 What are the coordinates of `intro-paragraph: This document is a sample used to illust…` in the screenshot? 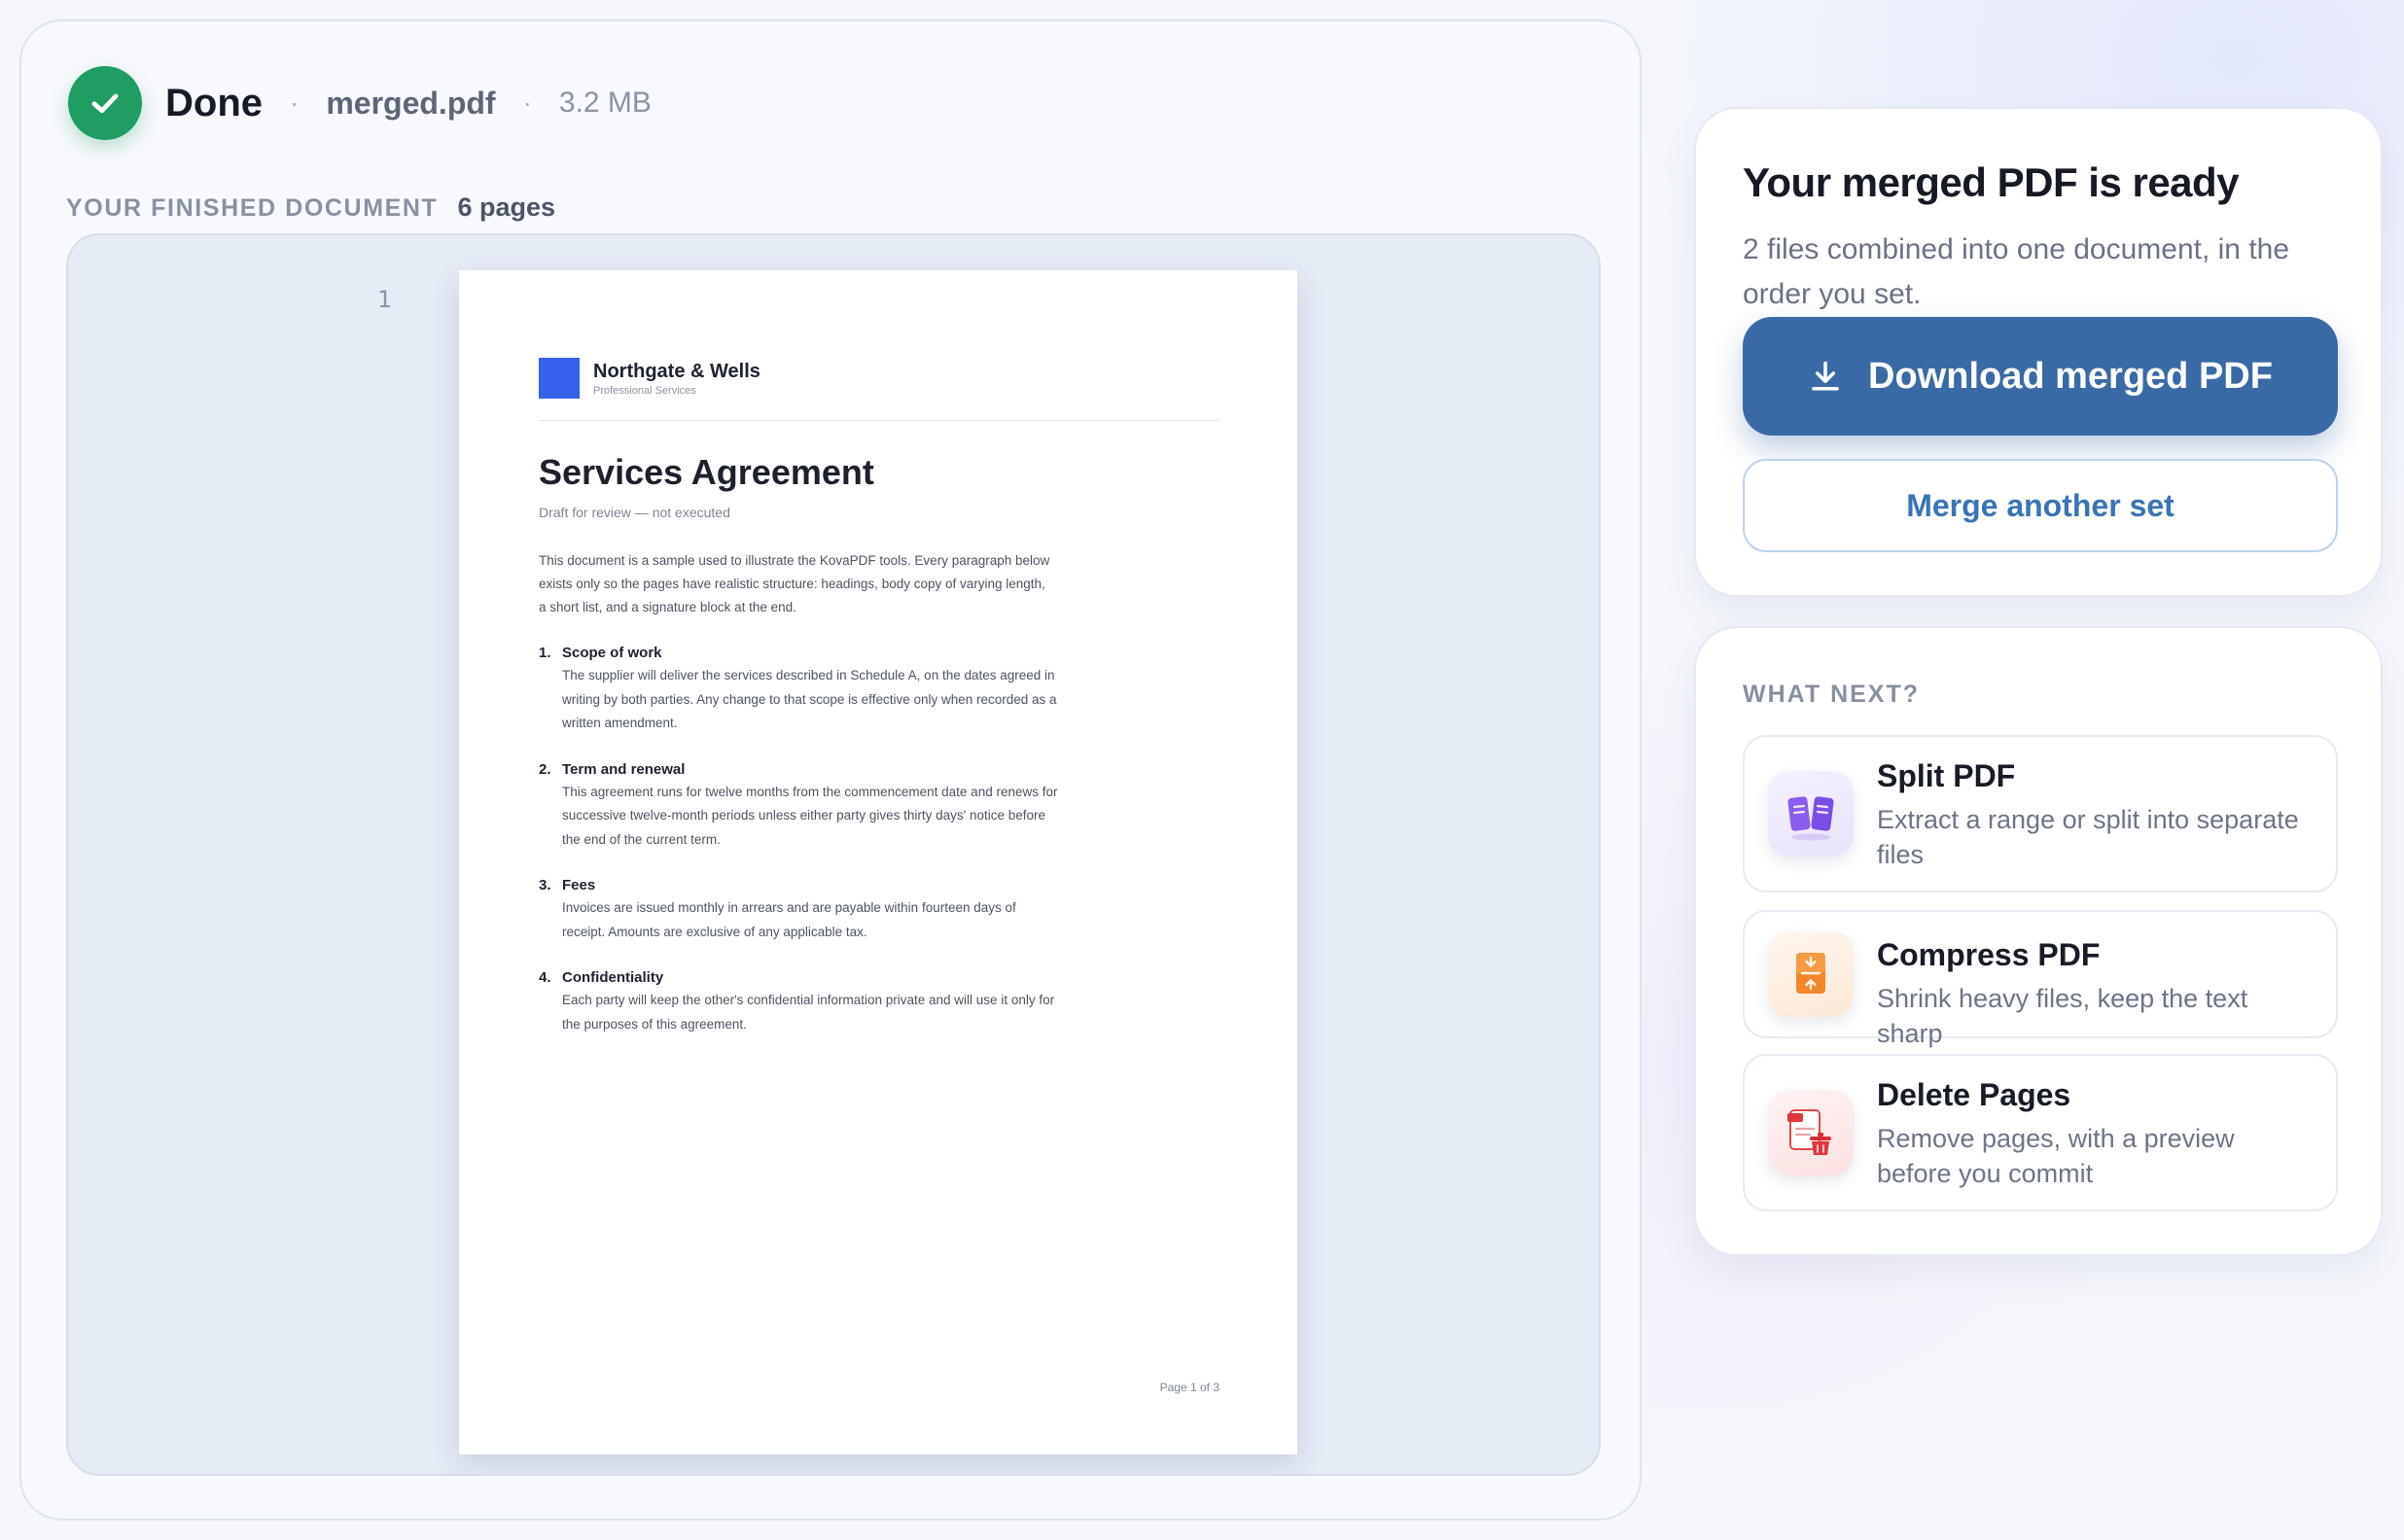 It's located at (794, 583).